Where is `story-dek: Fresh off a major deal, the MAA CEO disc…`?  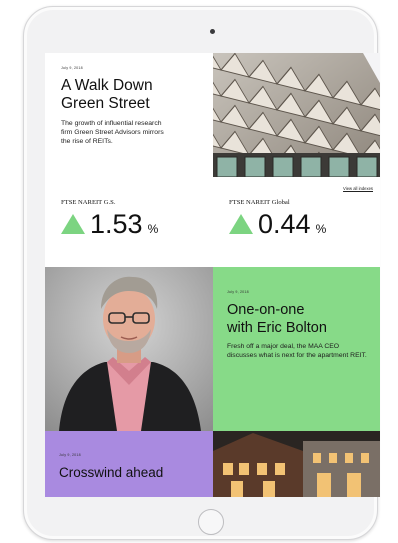 story-dek: Fresh off a major deal, the MAA CEO disc… is located at coordinates (297, 351).